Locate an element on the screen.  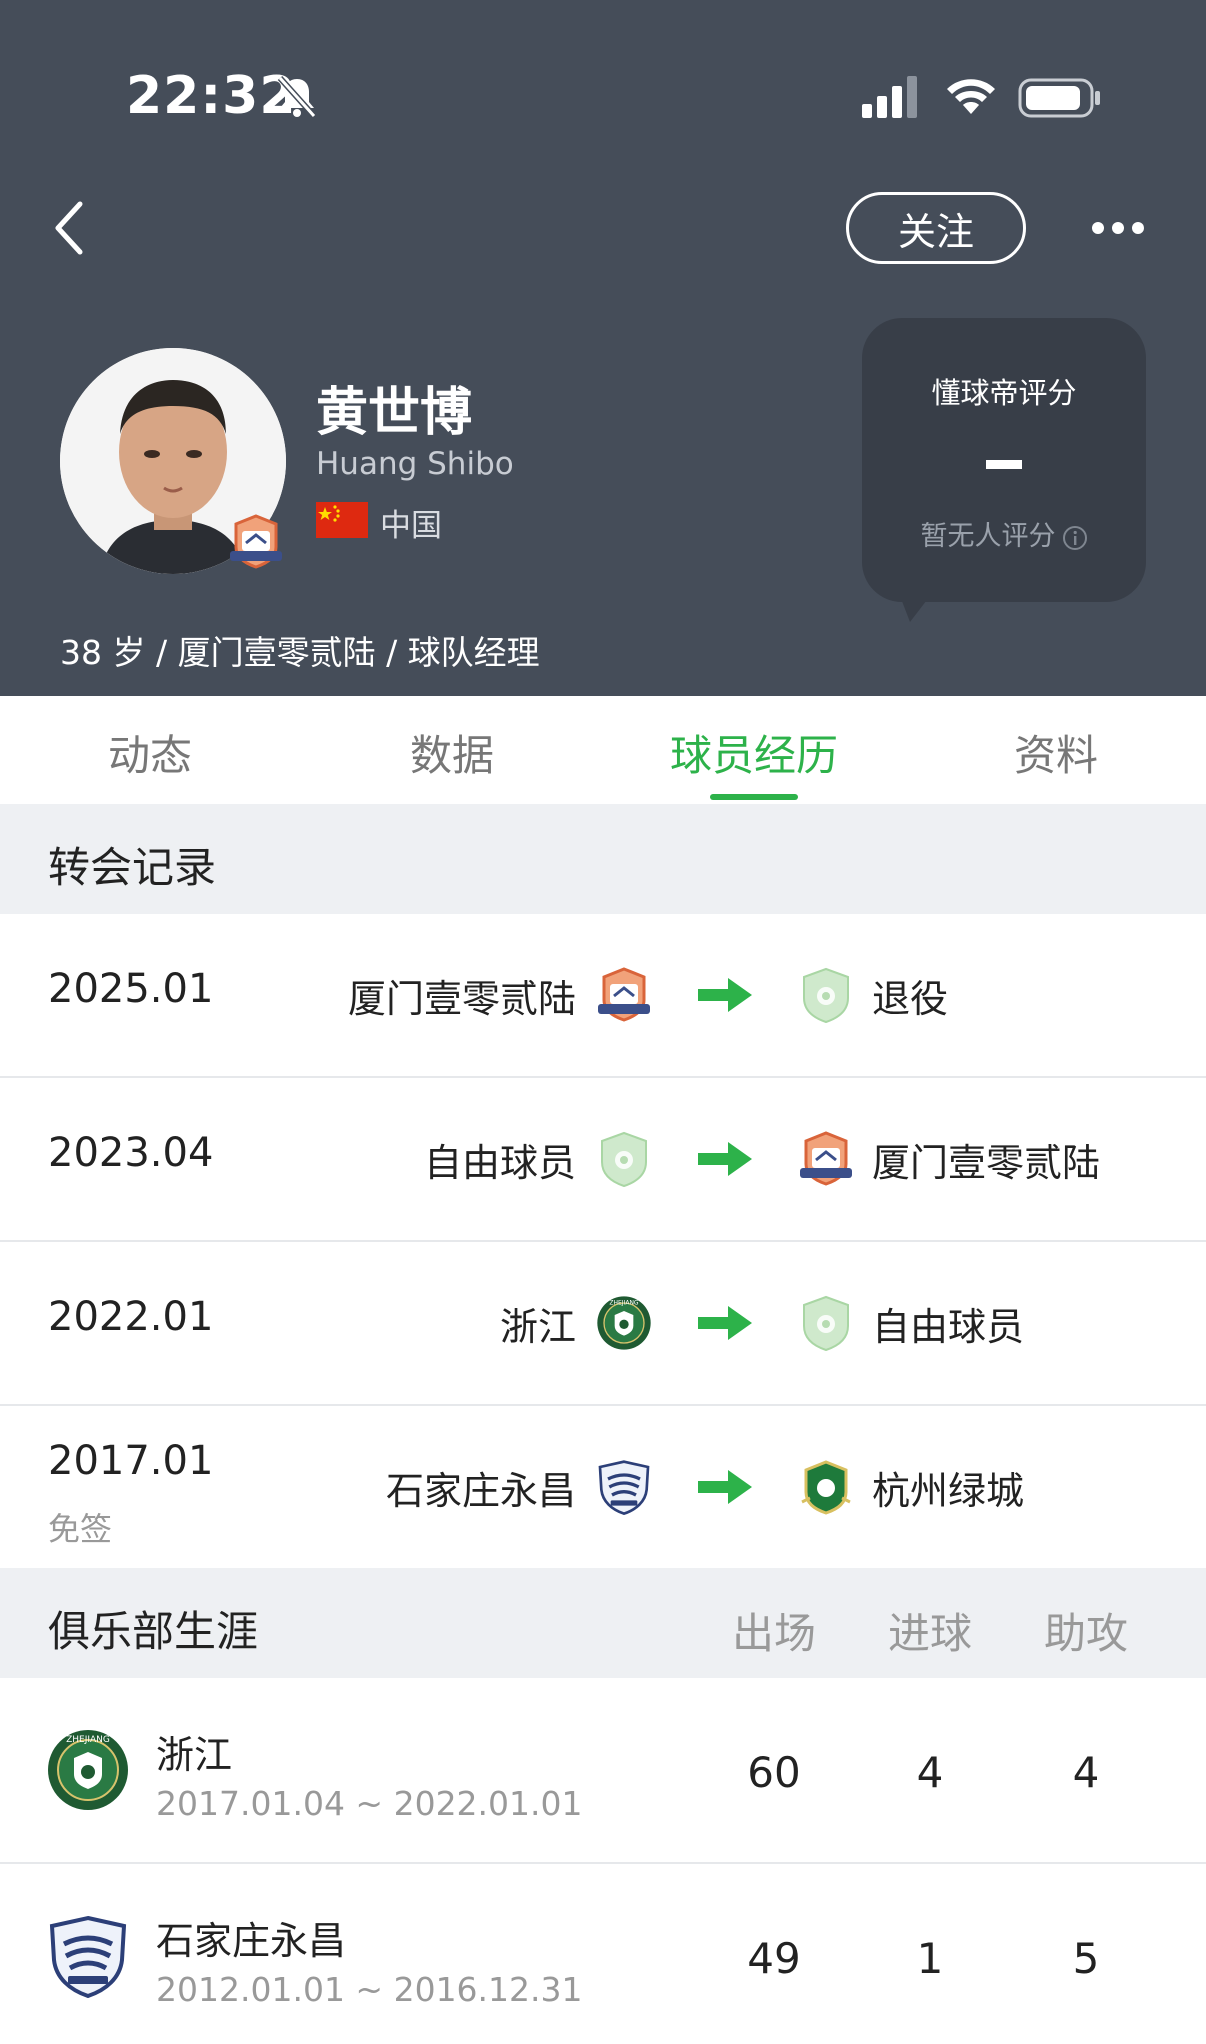
tab-profile: 资料 is located at coordinates (1056, 752).